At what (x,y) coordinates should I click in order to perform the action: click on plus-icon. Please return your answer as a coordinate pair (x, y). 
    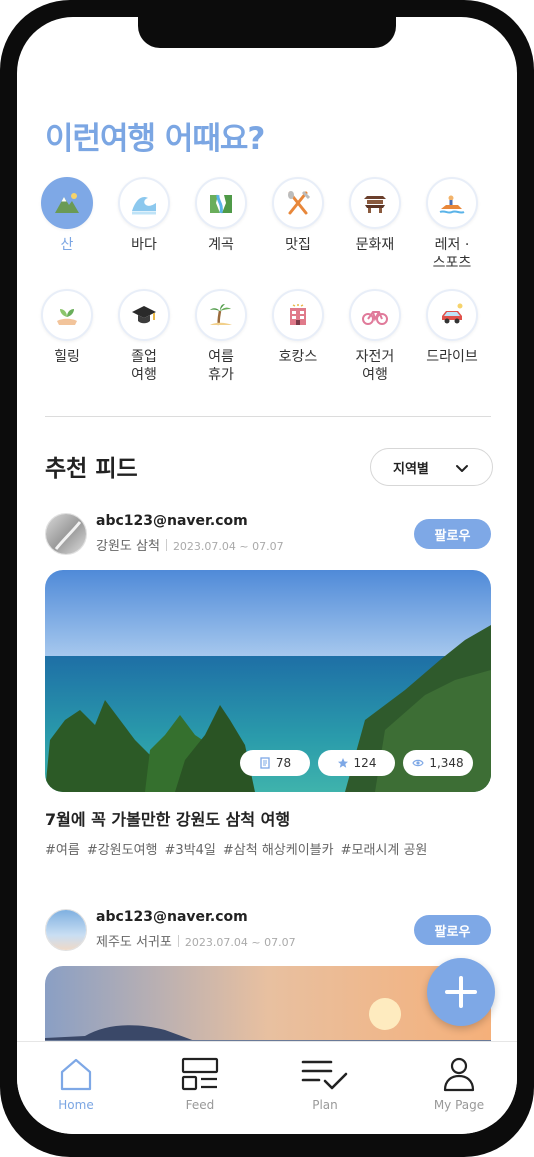
    Looking at the image, I should click on (461, 992).